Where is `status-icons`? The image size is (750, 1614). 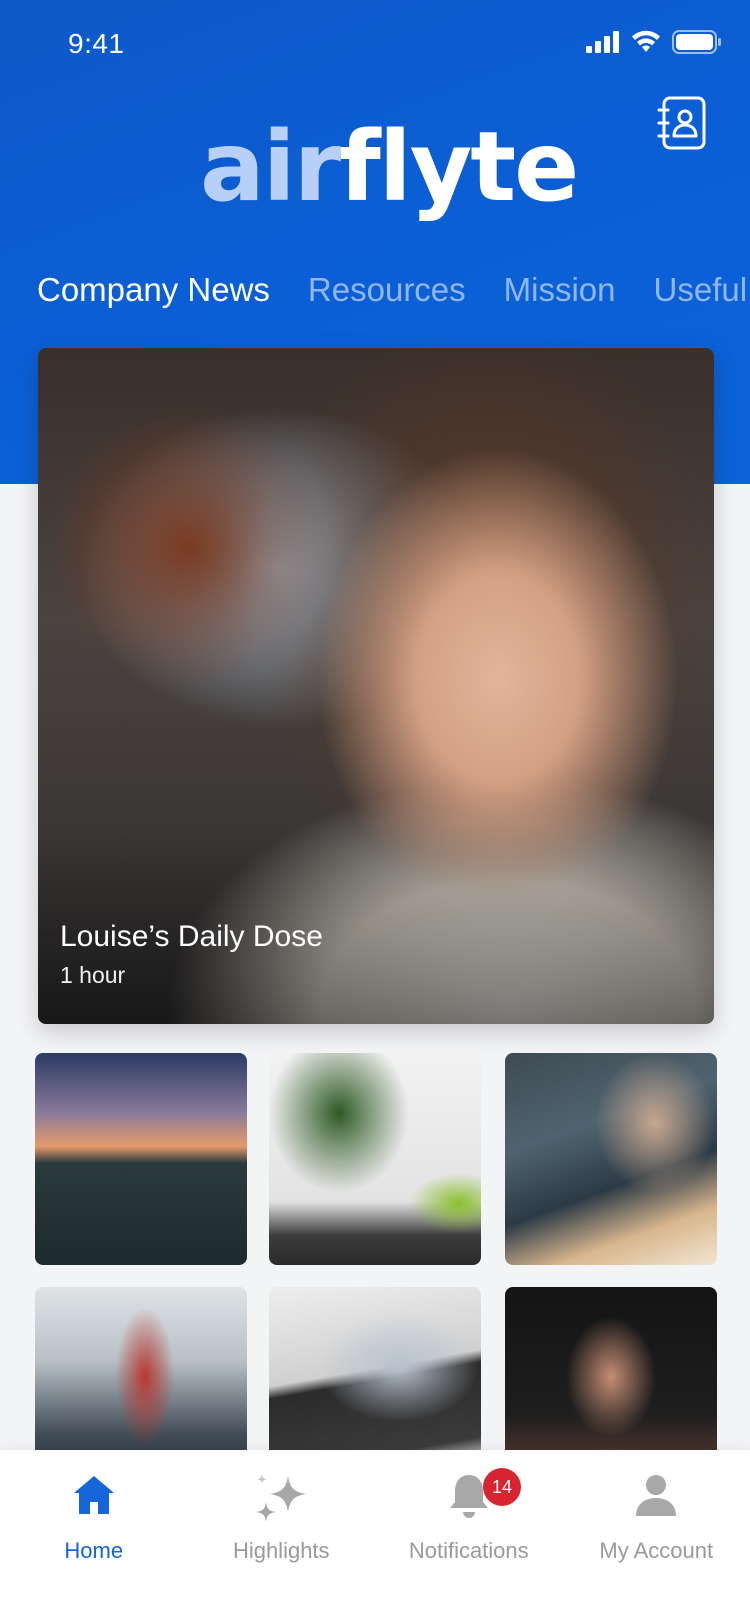 status-icons is located at coordinates (654, 42).